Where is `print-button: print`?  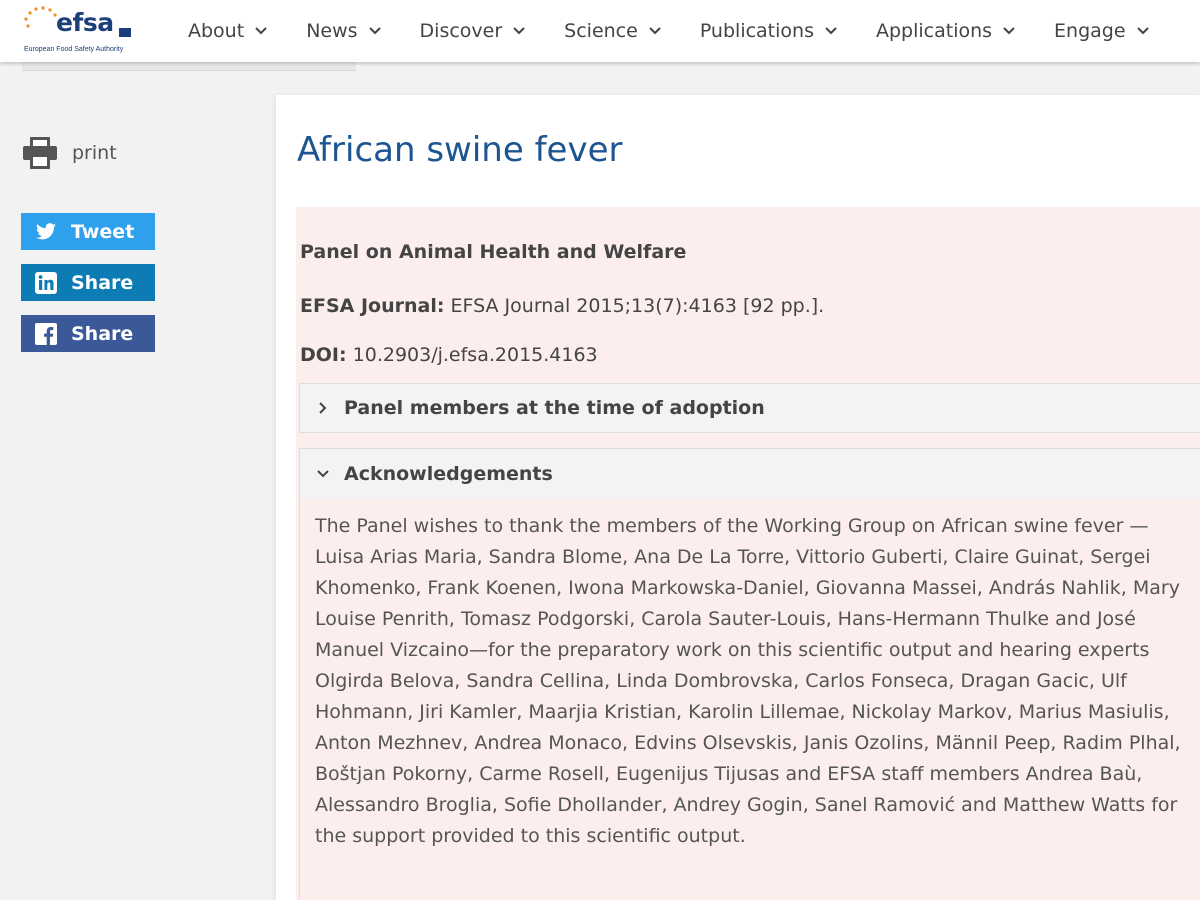 print-button: print is located at coordinates (69, 153).